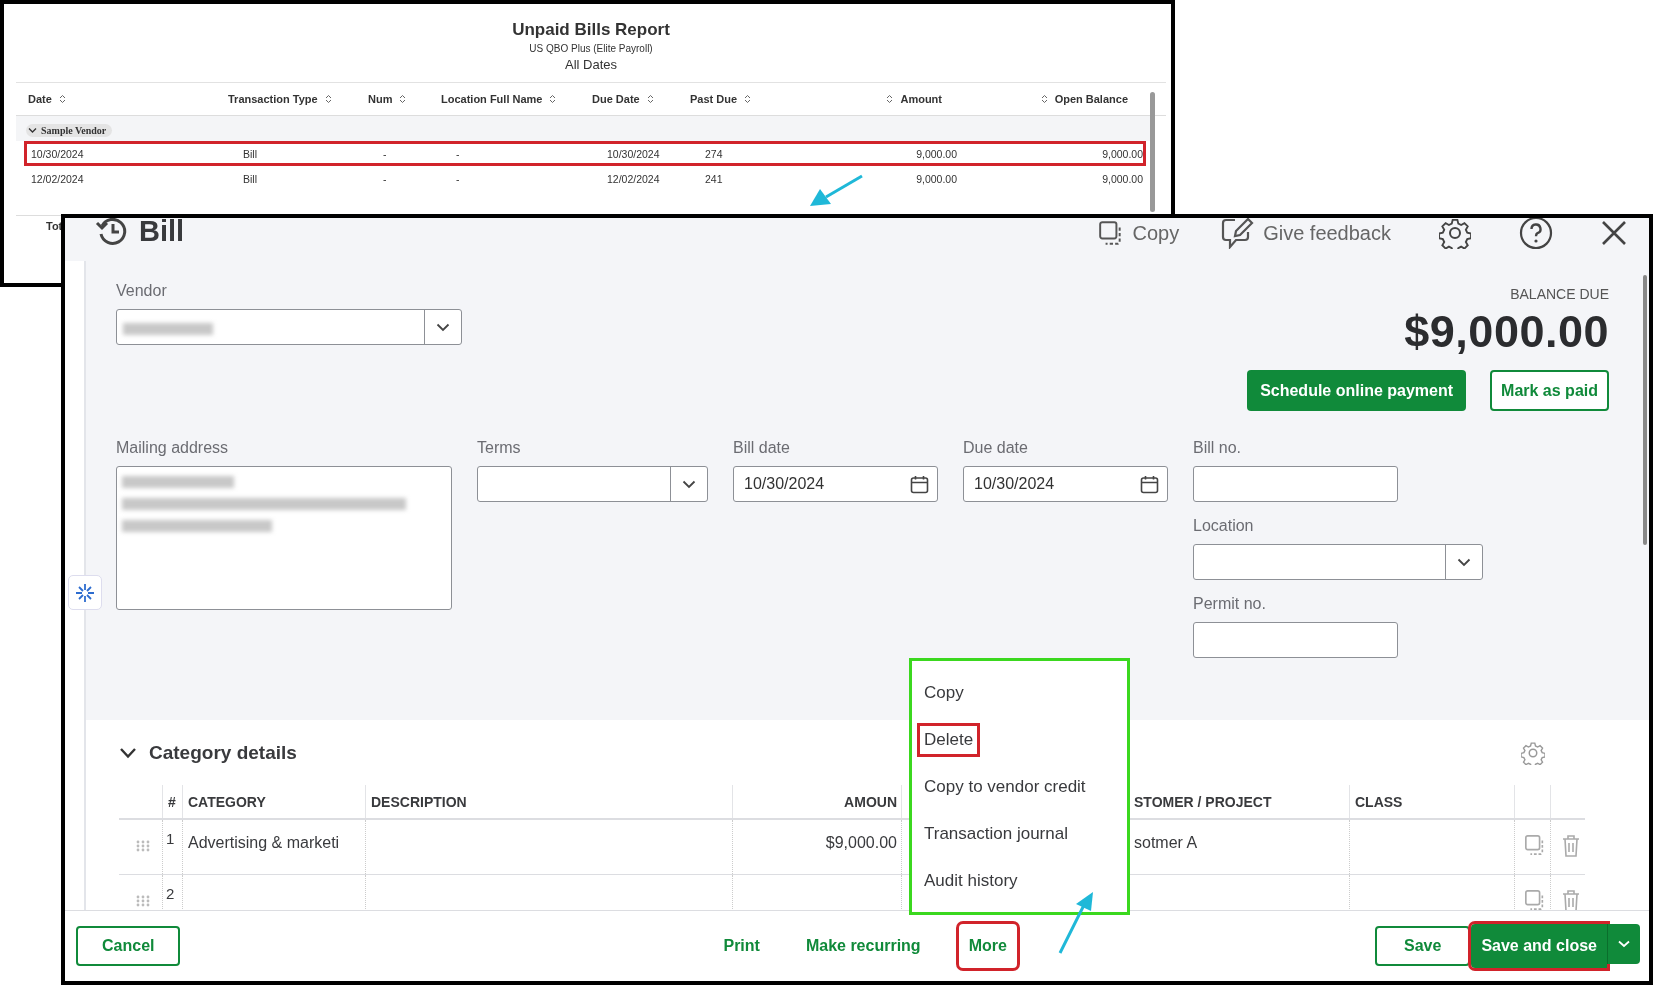 This screenshot has height=985, width=1653. I want to click on history-icon, so click(112, 233).